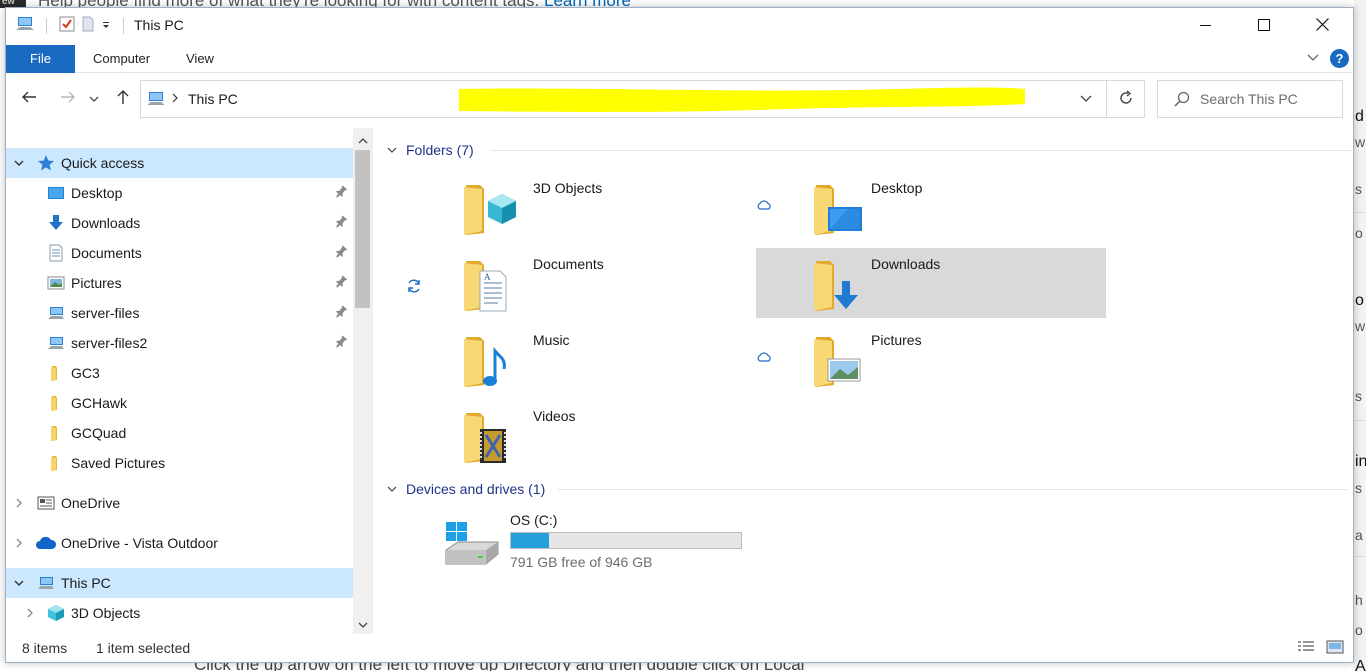 The height and width of the screenshot is (671, 1366). Describe the element at coordinates (609, 542) in the screenshot. I see `drive-tile-os-c: OS (C:) 791 GB free of 946 GB` at that location.